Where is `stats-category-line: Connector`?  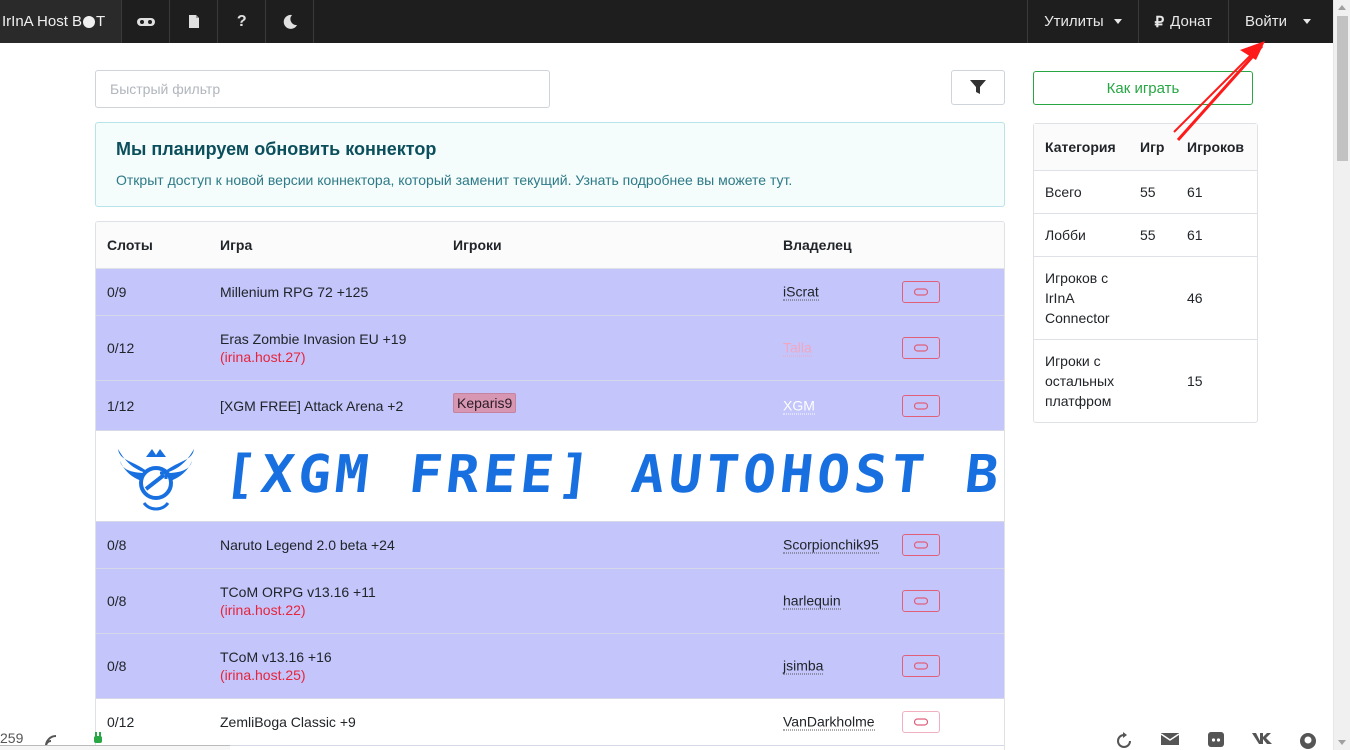
stats-category-line: Connector is located at coordinates (1077, 318).